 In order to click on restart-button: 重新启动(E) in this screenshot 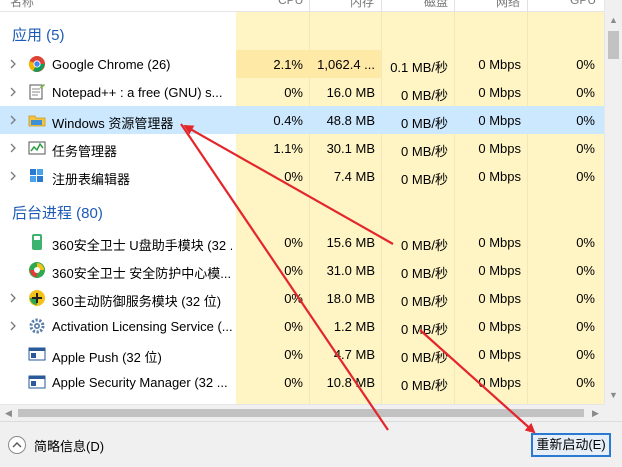, I will do `click(571, 445)`.